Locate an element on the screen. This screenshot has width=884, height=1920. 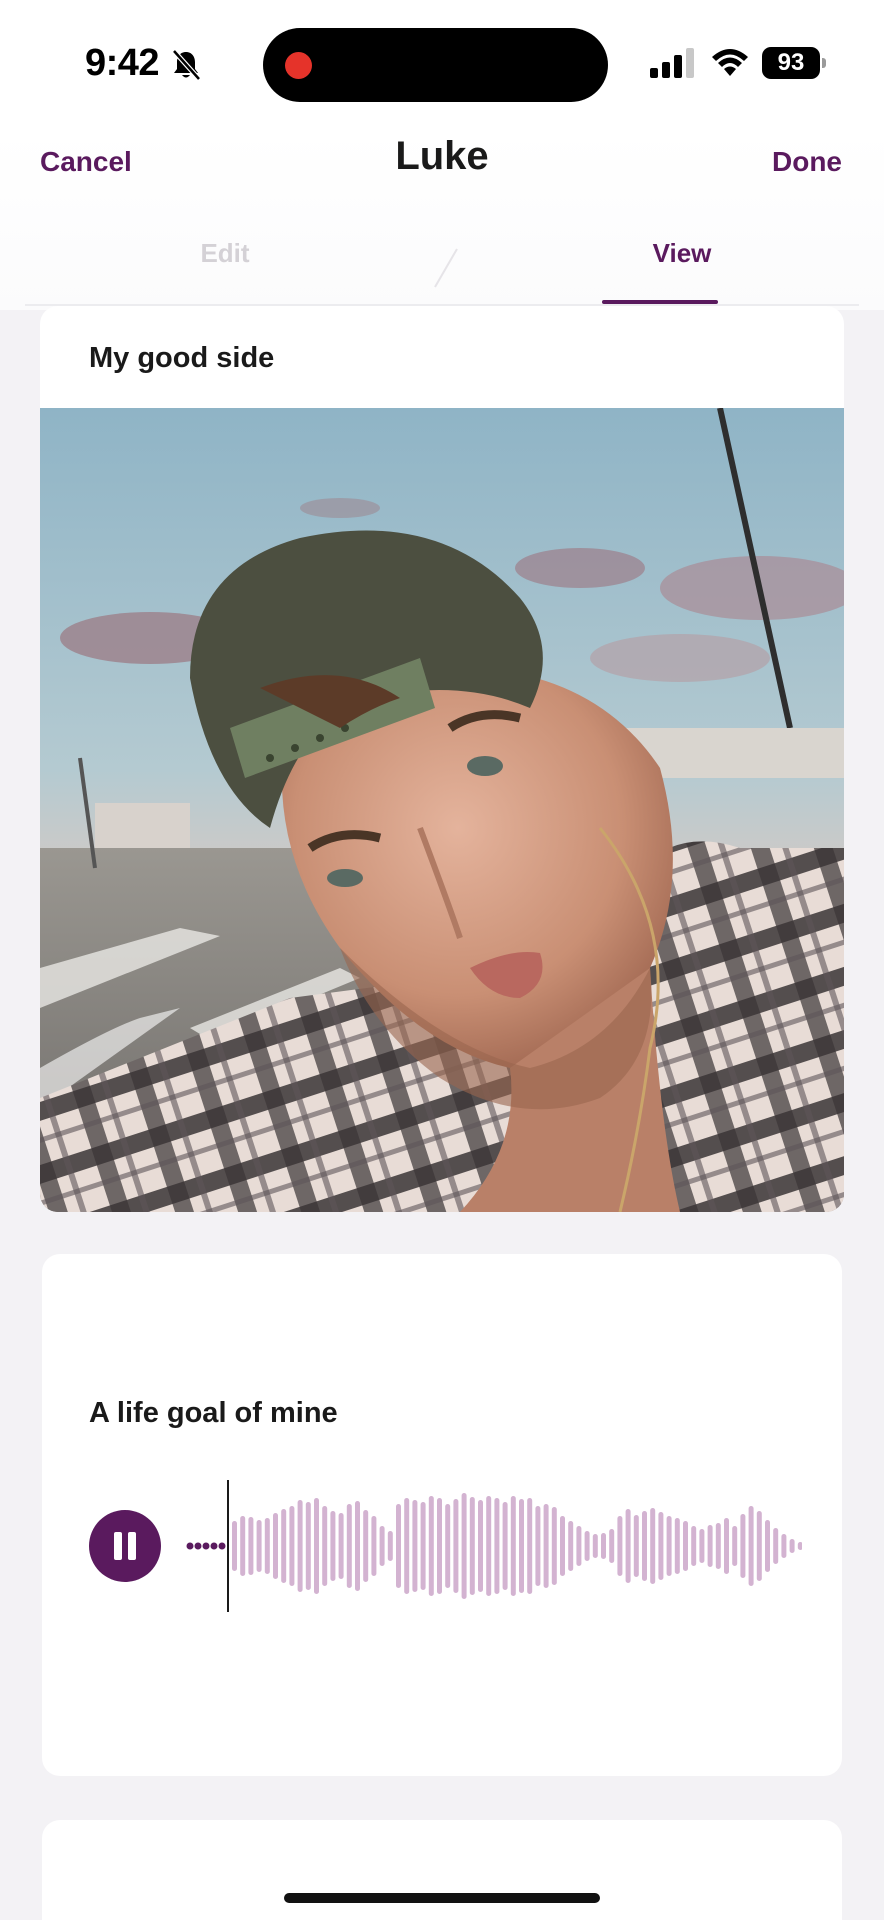
tab-view: View is located at coordinates (682, 253).